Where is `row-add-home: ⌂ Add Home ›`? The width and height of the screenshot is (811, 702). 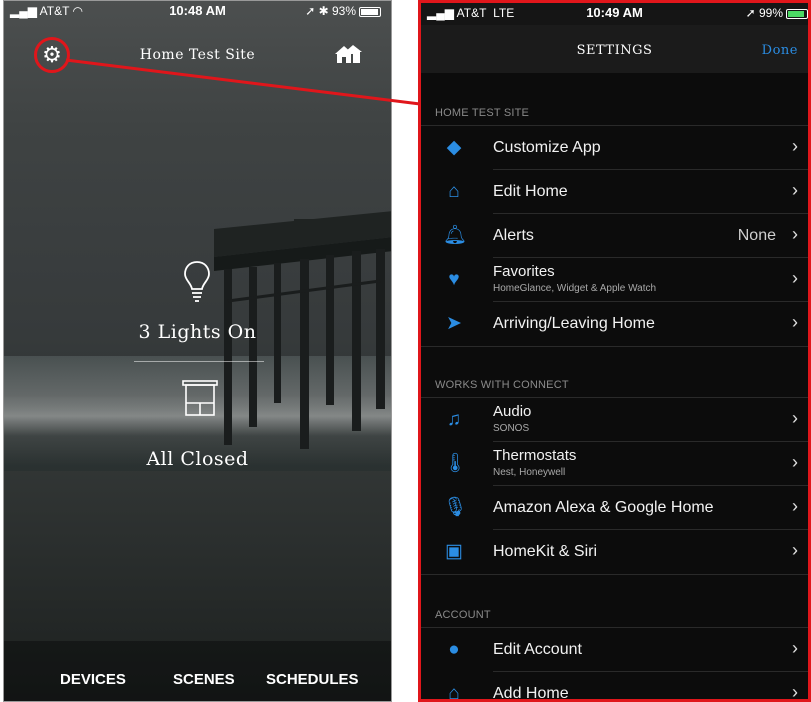 row-add-home: ⌂ Add Home › is located at coordinates (614, 687).